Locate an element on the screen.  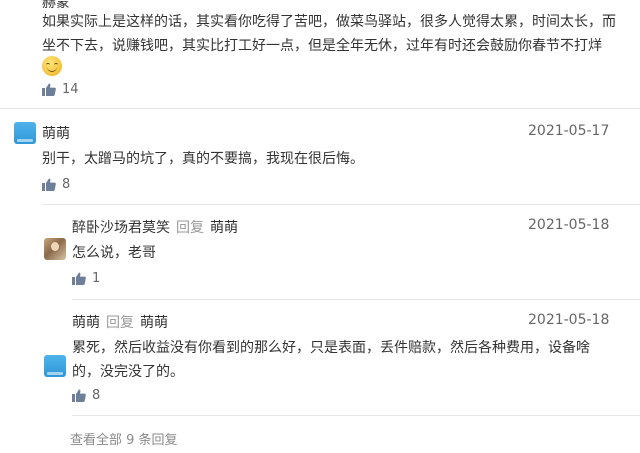
reply-text-line-2: 的，没完没了的。 is located at coordinates (128, 372).